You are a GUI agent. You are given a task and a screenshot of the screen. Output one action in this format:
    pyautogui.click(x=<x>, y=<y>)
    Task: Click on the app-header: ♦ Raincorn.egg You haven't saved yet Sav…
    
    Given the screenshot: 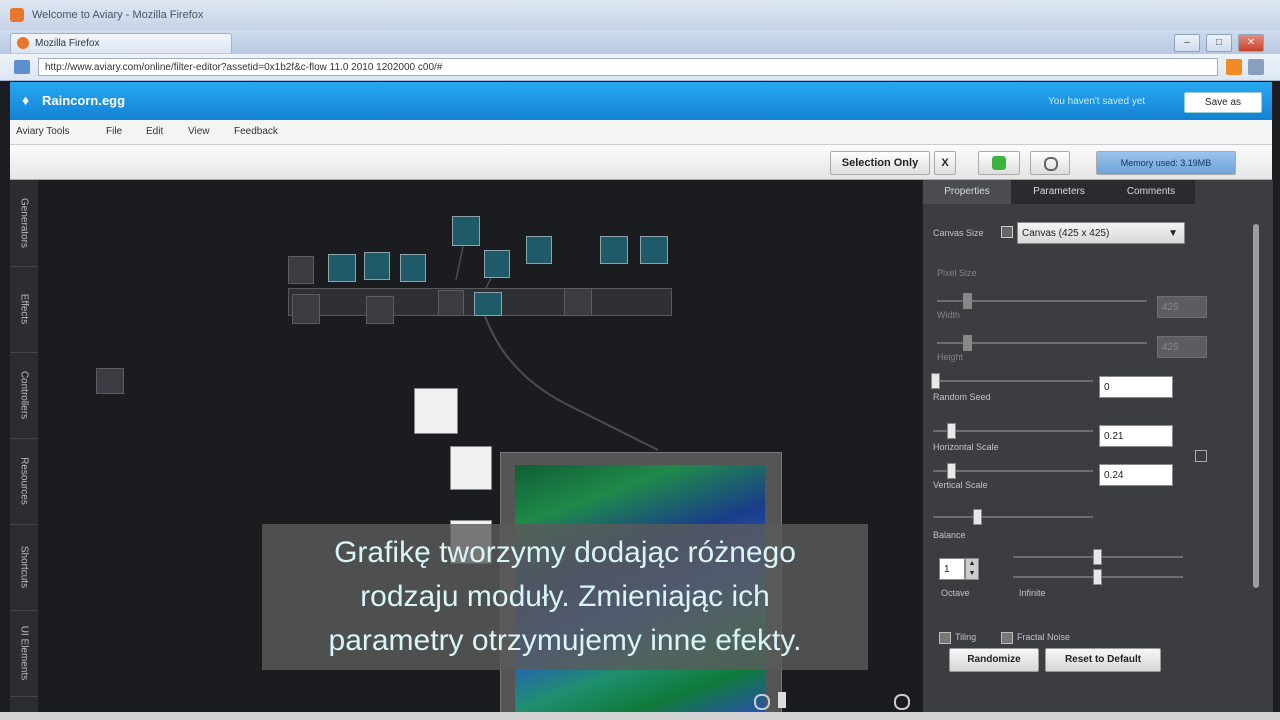 What is the action you would take?
    pyautogui.click(x=641, y=101)
    